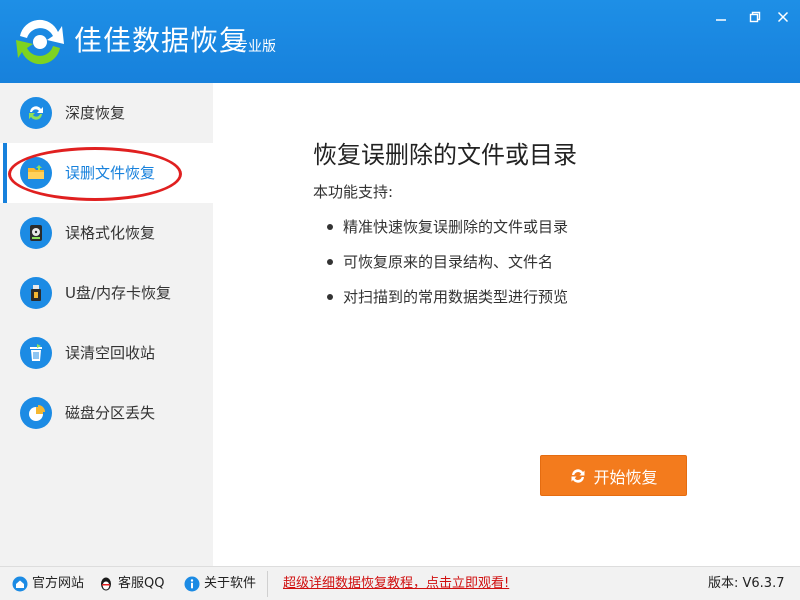 Image resolution: width=800 pixels, height=600 pixels. I want to click on sidebar-item-format-recovery: 误格式化恢复, so click(106, 233).